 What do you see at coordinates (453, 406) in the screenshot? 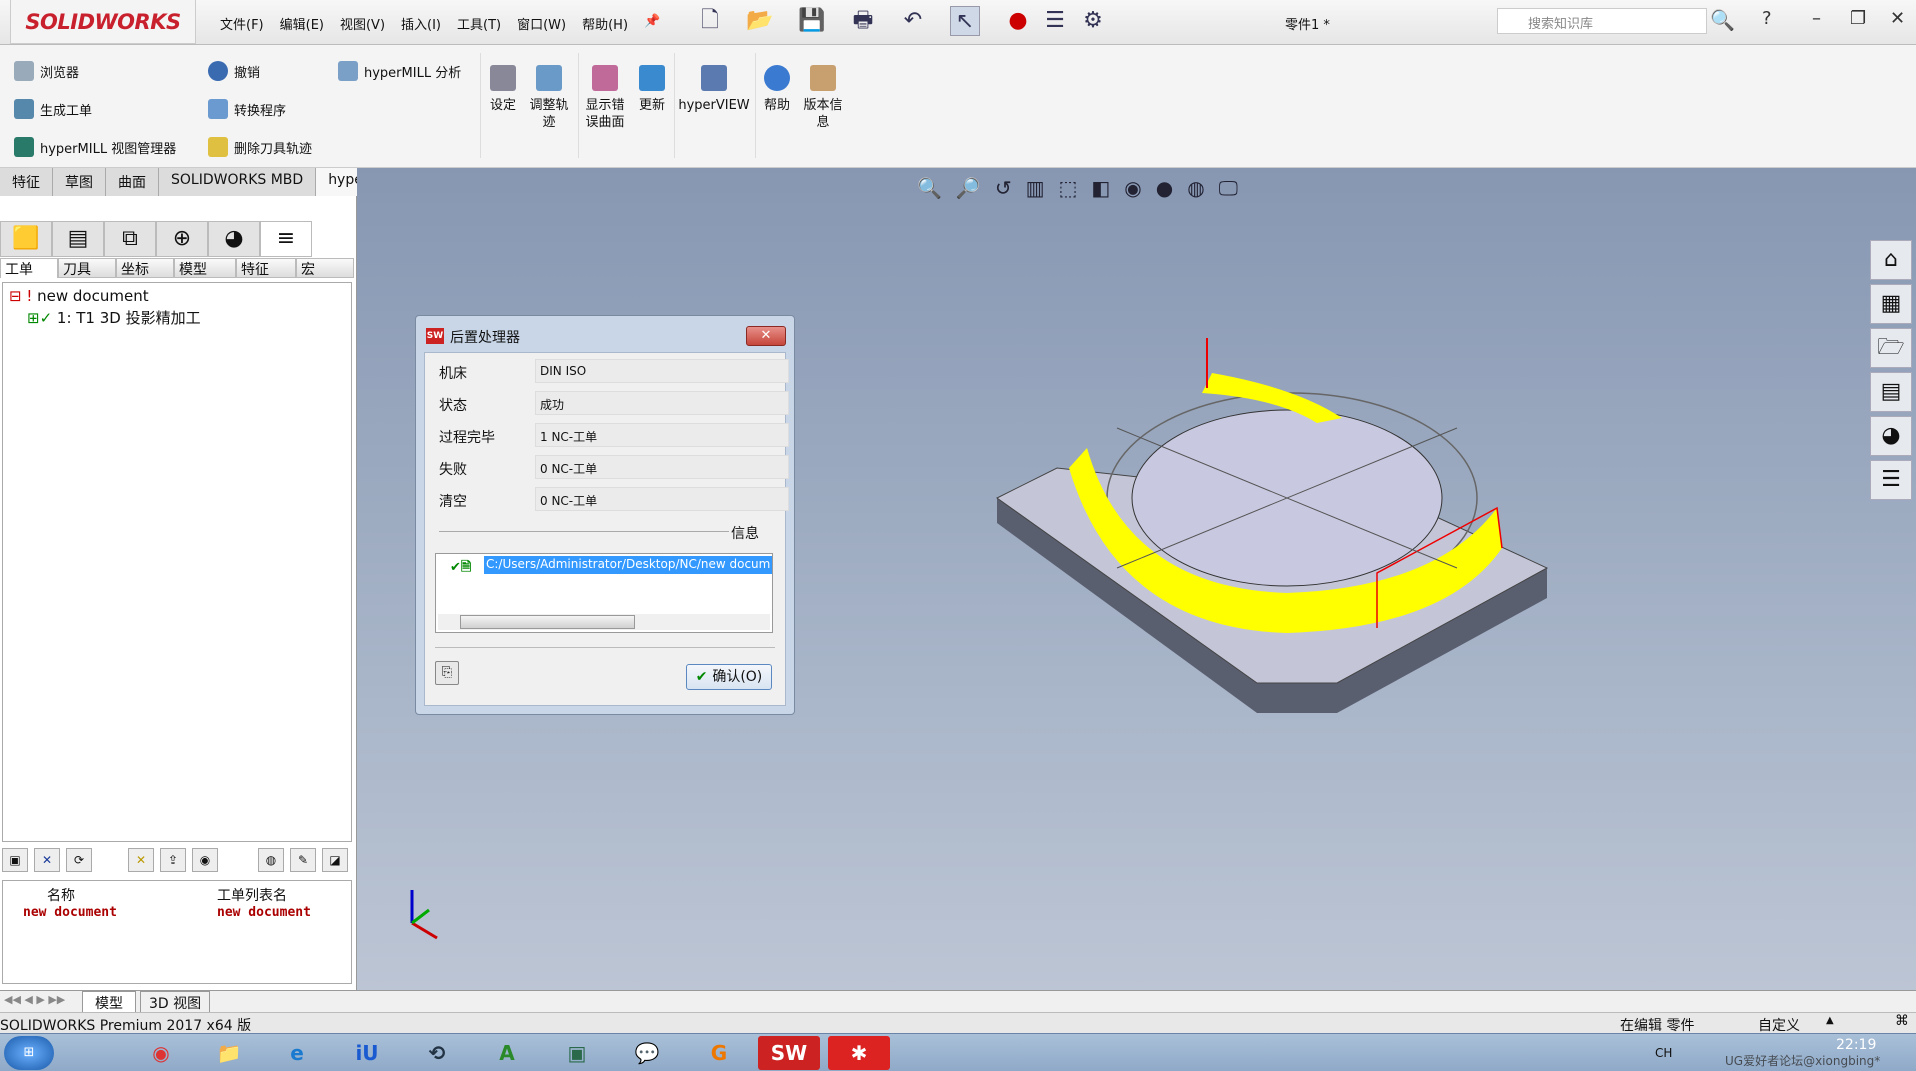
I see `field-label-status: 状态` at bounding box center [453, 406].